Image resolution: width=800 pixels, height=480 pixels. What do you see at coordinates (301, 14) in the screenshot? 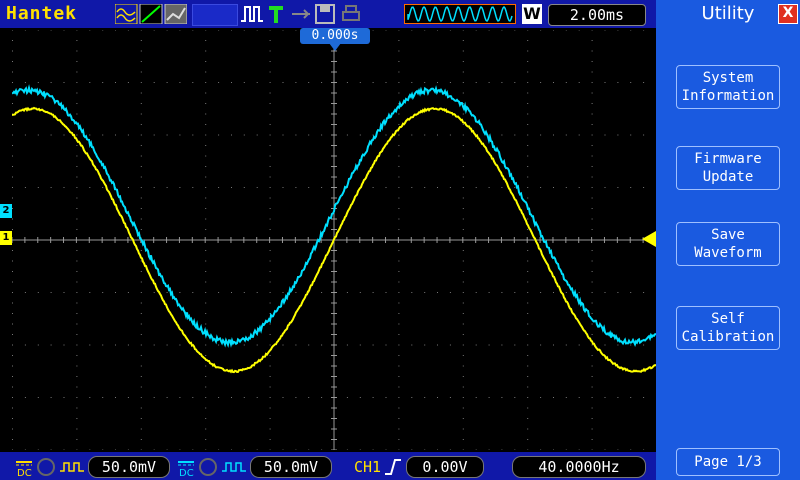
I see `usb-icon` at bounding box center [301, 14].